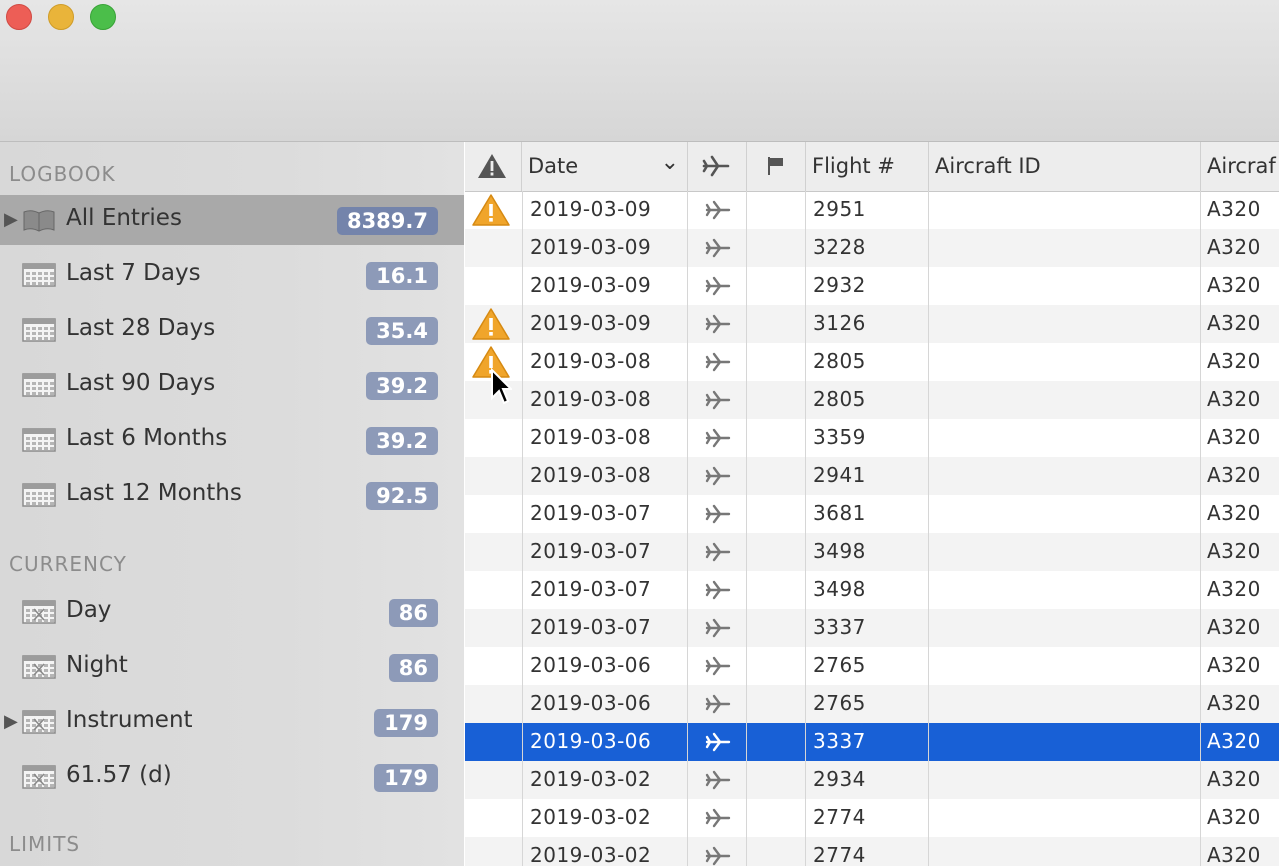 The width and height of the screenshot is (1279, 866). What do you see at coordinates (1065, 166) in the screenshot?
I see `column-header-aircraft-id: Aircraft ID` at bounding box center [1065, 166].